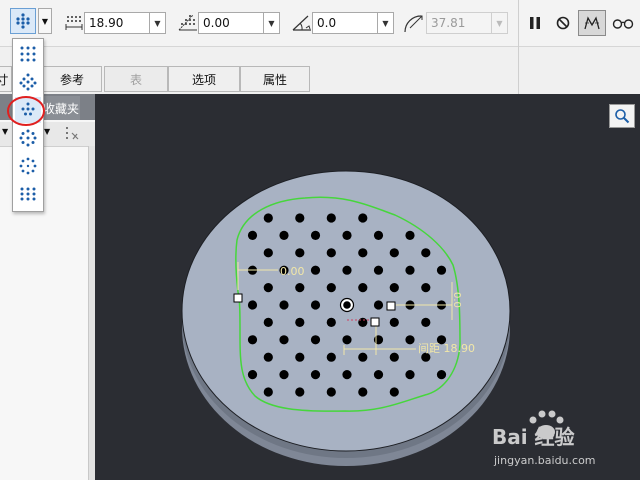 The width and height of the screenshot is (640, 480). I want to click on magnifier-icon, so click(622, 116).